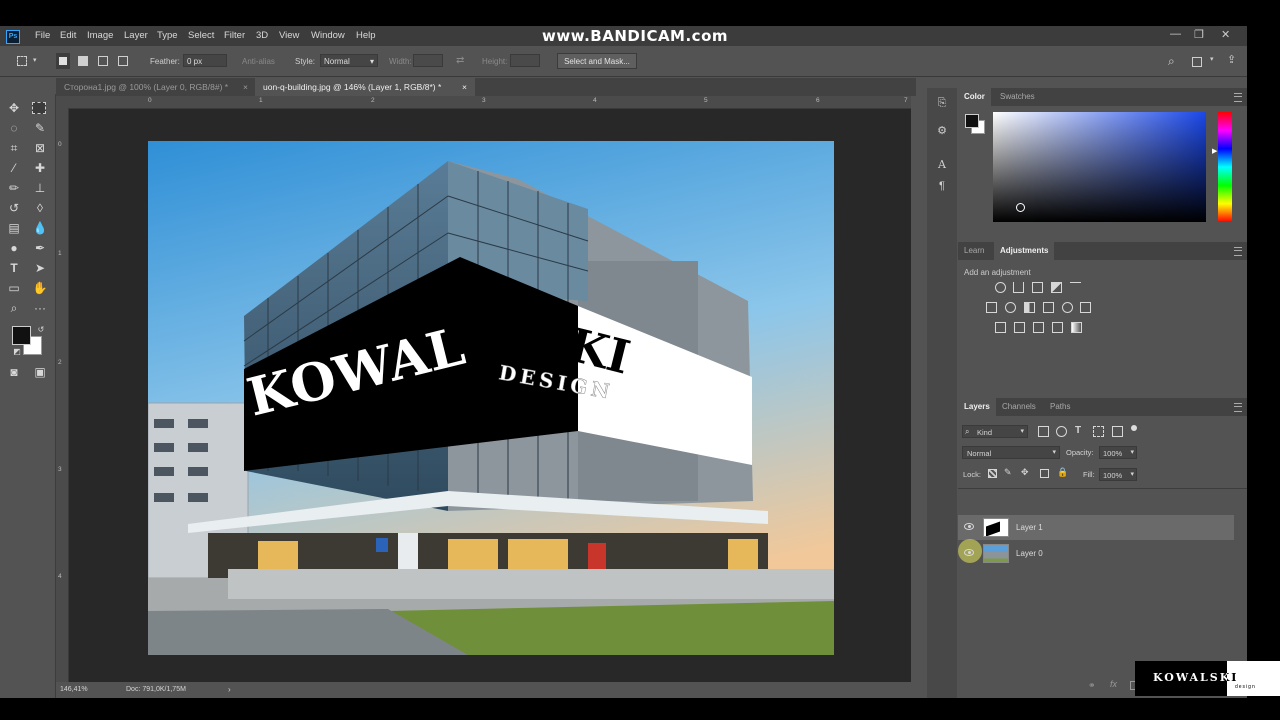 This screenshot has width=1280, height=720. Describe the element at coordinates (942, 186) in the screenshot. I see `paragraph-panel-icon: ¶` at that location.